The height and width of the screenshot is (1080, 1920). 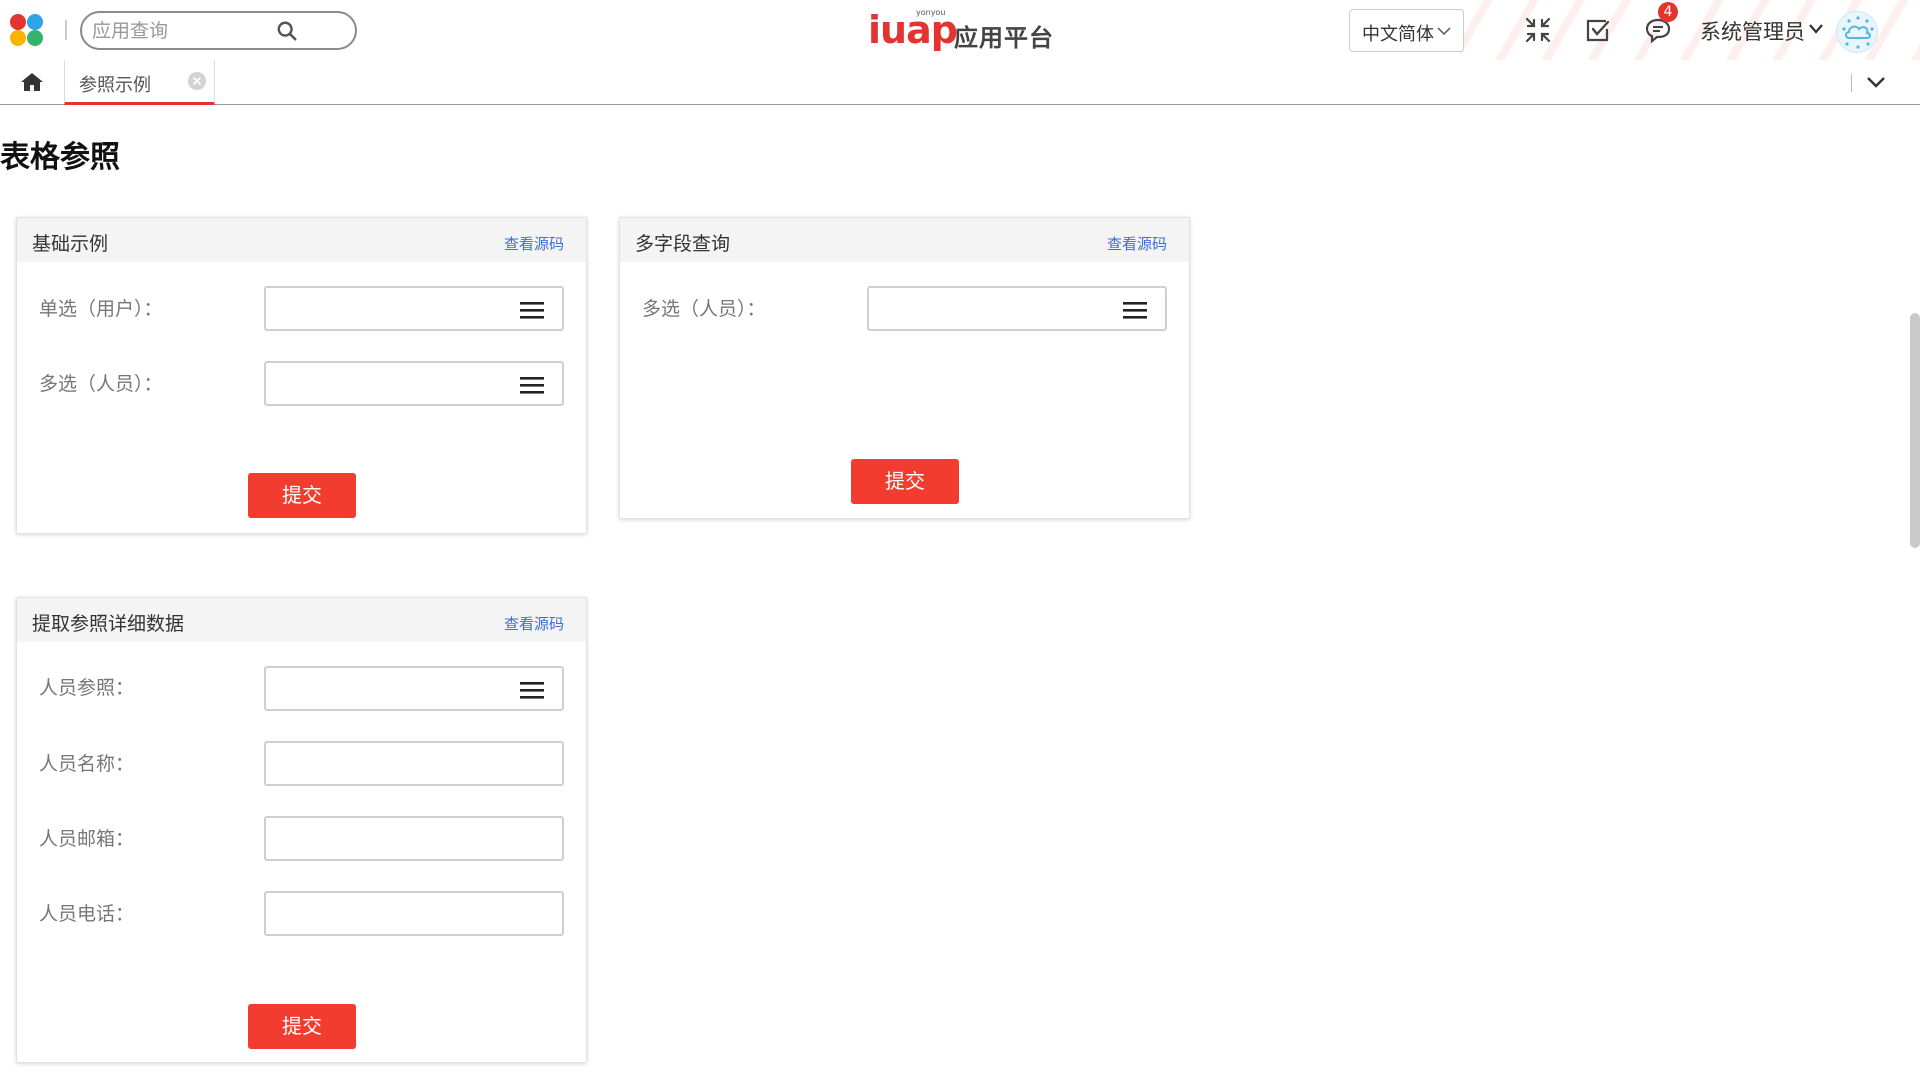 I want to click on field-label: 人员邮箱：, so click(x=87, y=839).